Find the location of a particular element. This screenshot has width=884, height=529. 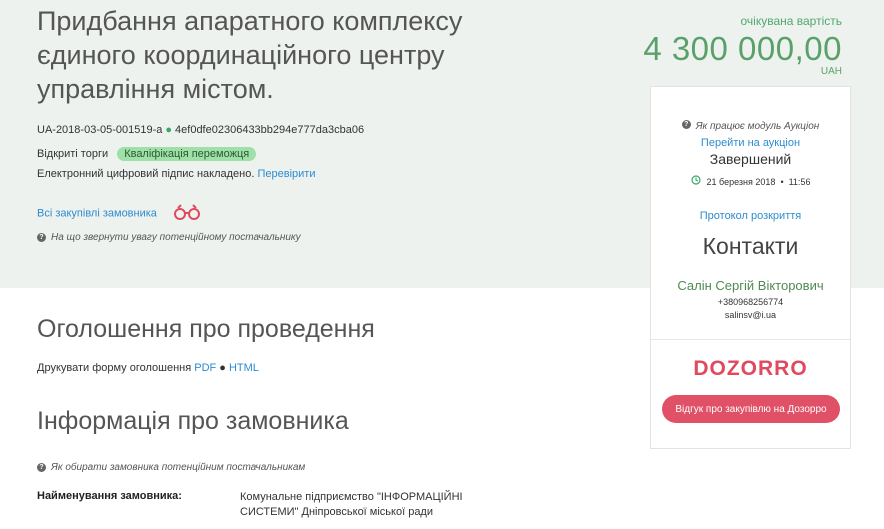

sidebar-divider is located at coordinates (750, 339).